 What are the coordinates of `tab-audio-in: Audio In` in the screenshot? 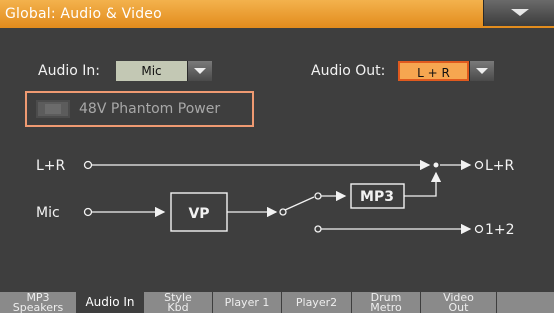 It's located at (110, 301).